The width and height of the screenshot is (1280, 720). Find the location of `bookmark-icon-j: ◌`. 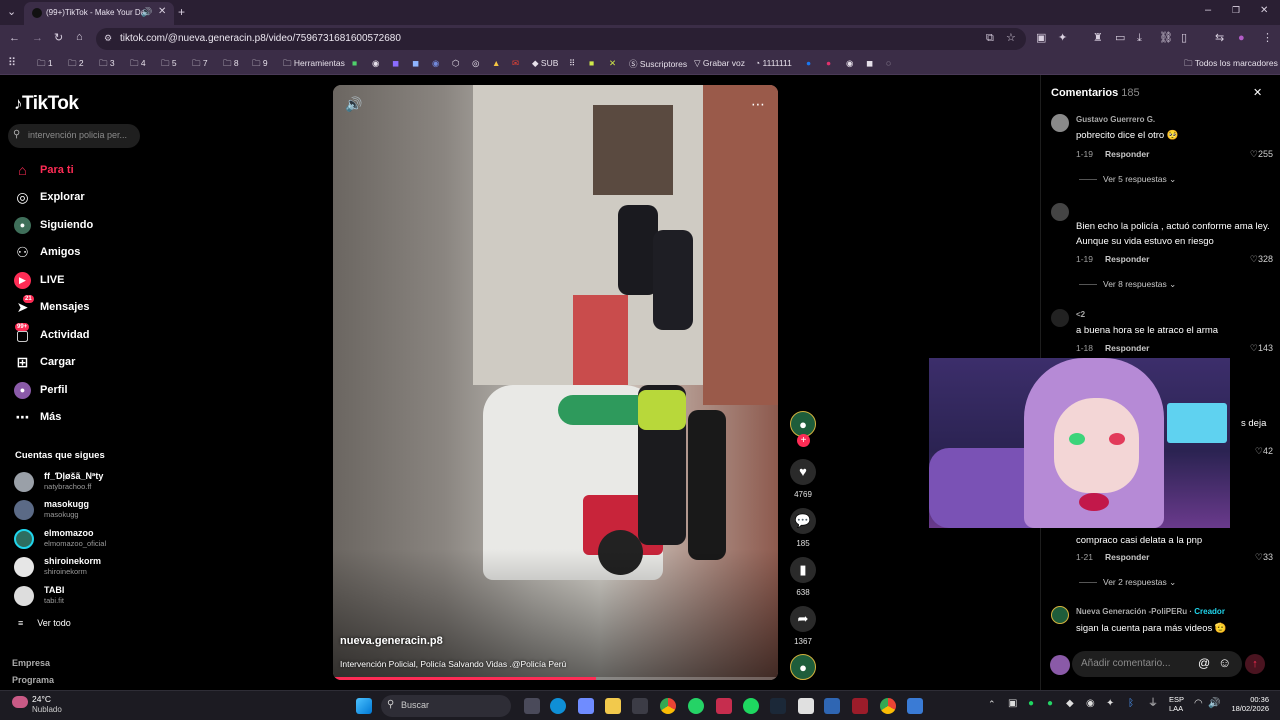

bookmark-icon-j: ◌ is located at coordinates (888, 63).